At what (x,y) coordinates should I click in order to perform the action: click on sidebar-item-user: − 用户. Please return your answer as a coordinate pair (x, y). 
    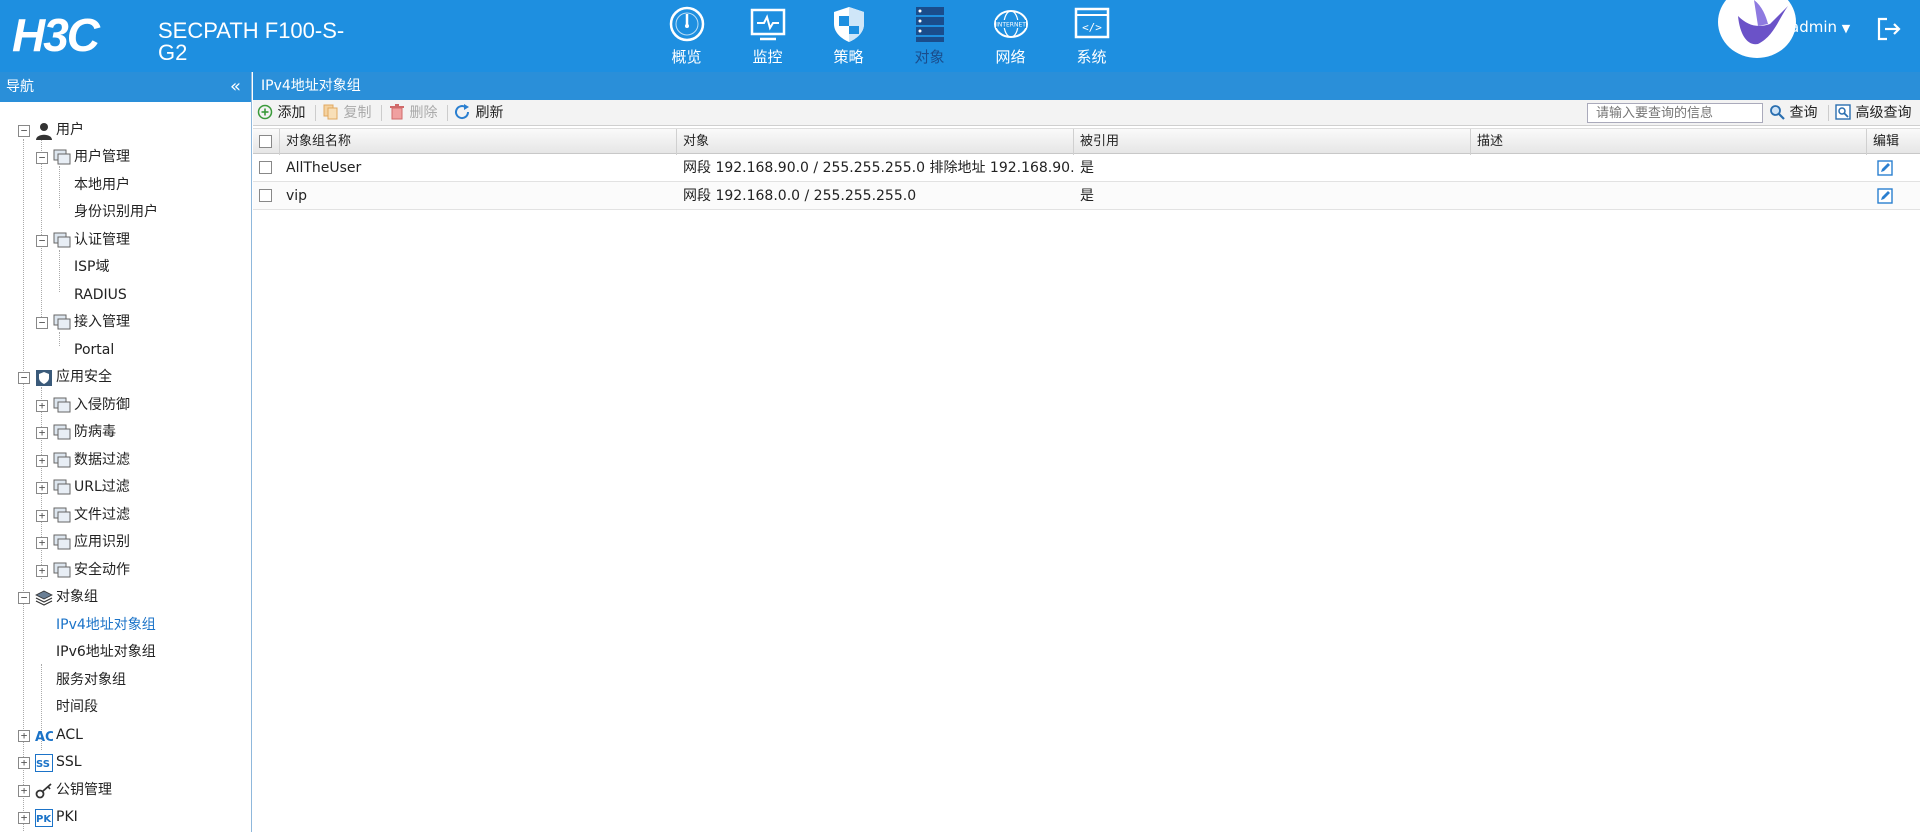
    Looking at the image, I should click on (125, 131).